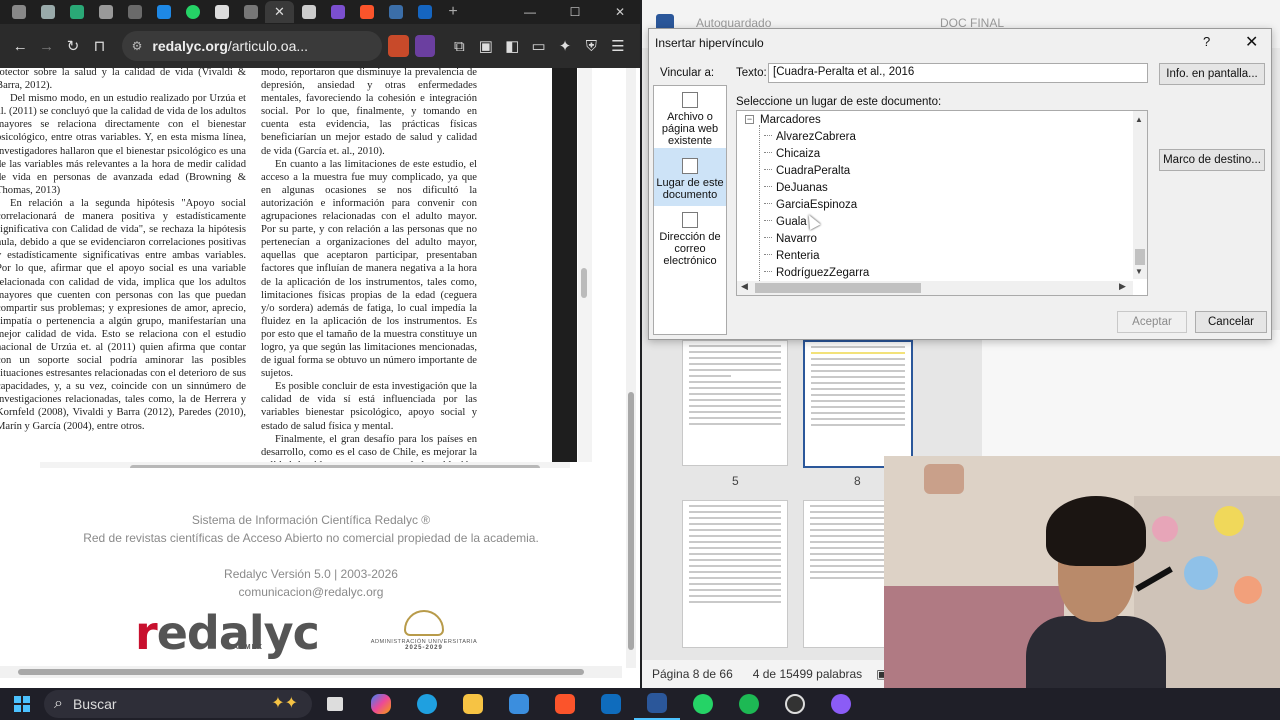  I want to click on tree-vertical-scrollbar: ▲ ▼, so click(1140, 195).